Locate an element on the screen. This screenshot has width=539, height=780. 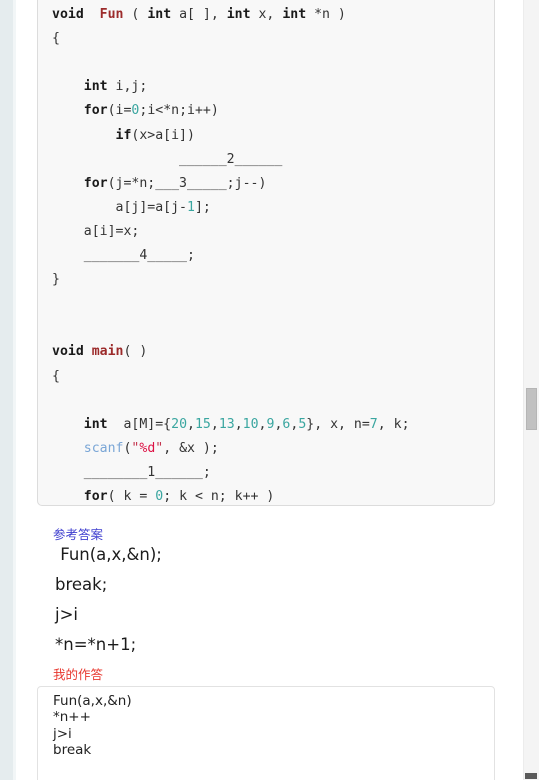
code-token: 0 is located at coordinates (159, 496).